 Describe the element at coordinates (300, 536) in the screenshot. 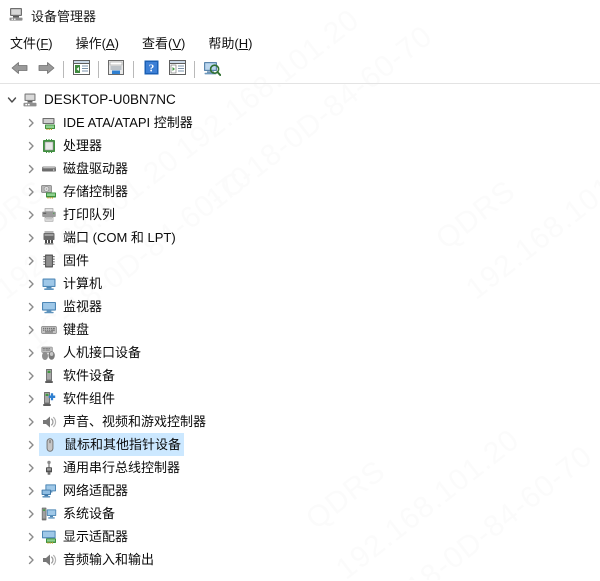

I see `tree-item-display-adapters: 显示适配器` at that location.